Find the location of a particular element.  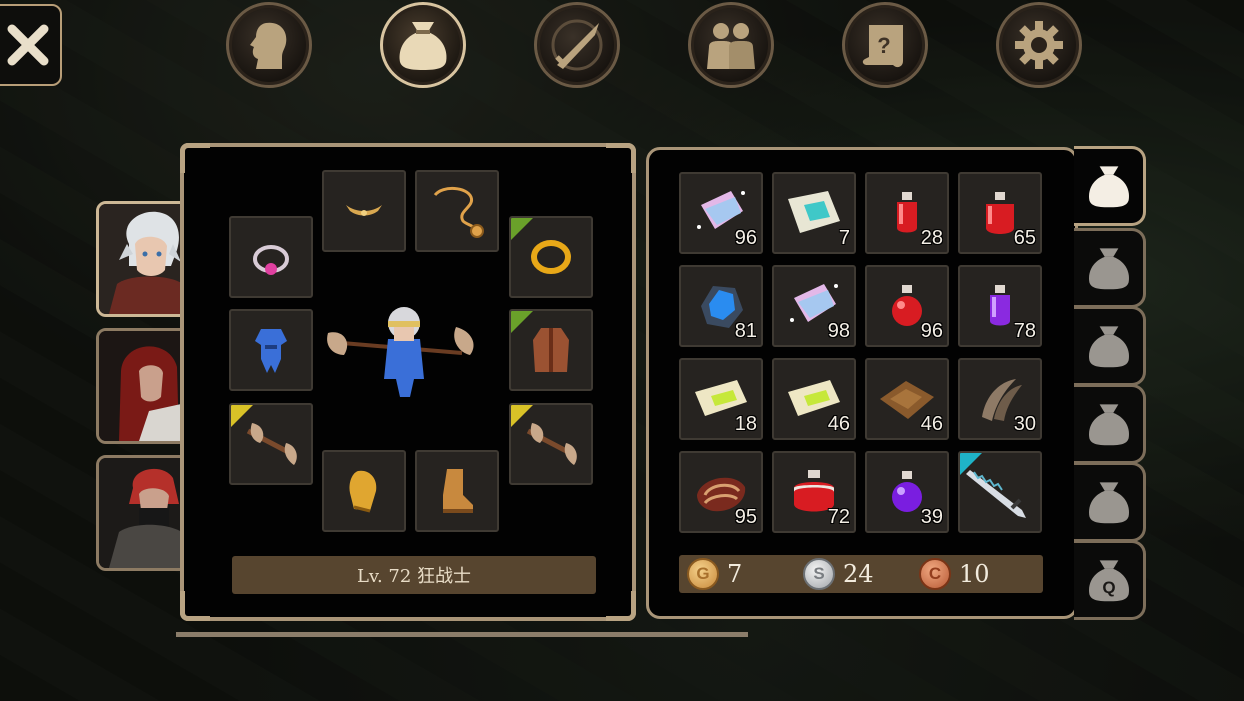

inventory-slot: 28 is located at coordinates (907, 213).